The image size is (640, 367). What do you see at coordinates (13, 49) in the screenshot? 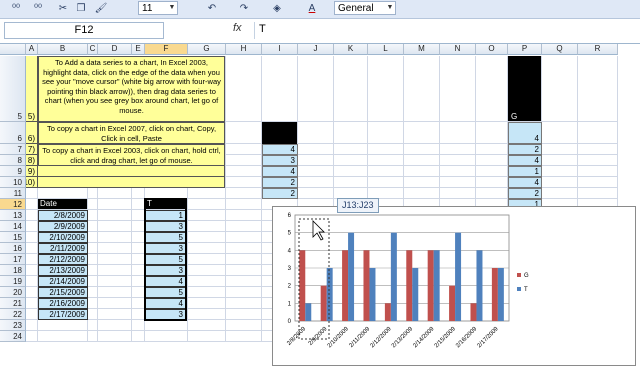
I see `select-all-corner` at bounding box center [13, 49].